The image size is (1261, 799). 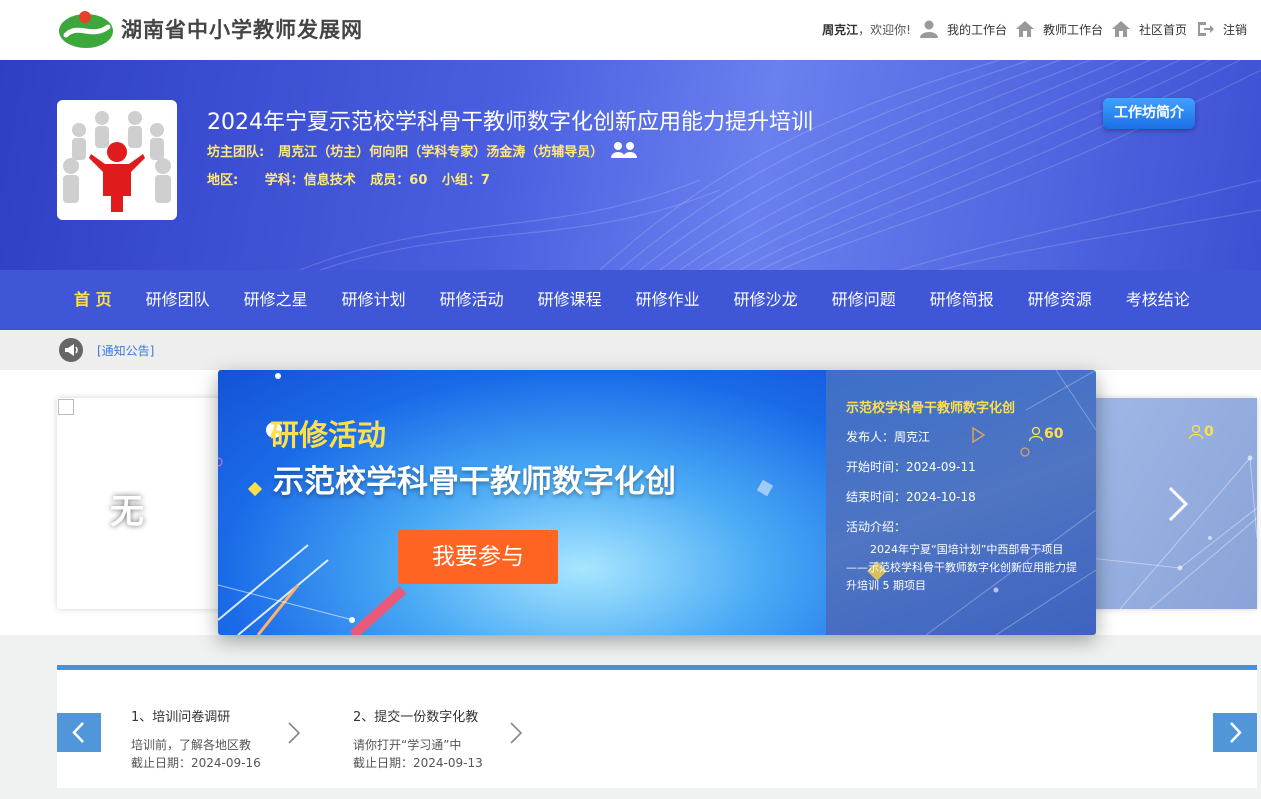 What do you see at coordinates (864, 300) in the screenshot?
I see `nav-questions: 研修问题` at bounding box center [864, 300].